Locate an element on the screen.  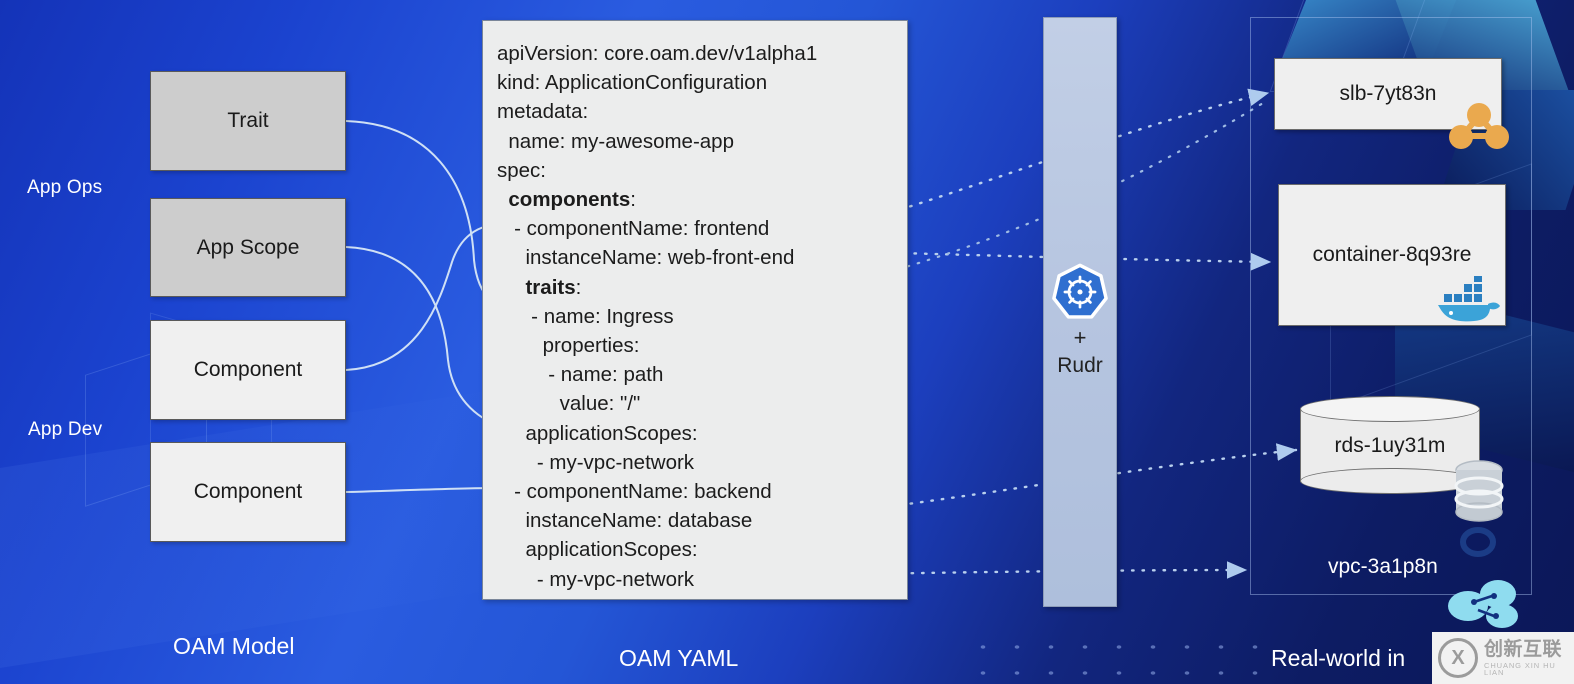
watermark: X 创新互联 CHUANG XIN HU LIAN is located at coordinates (1503, 658).